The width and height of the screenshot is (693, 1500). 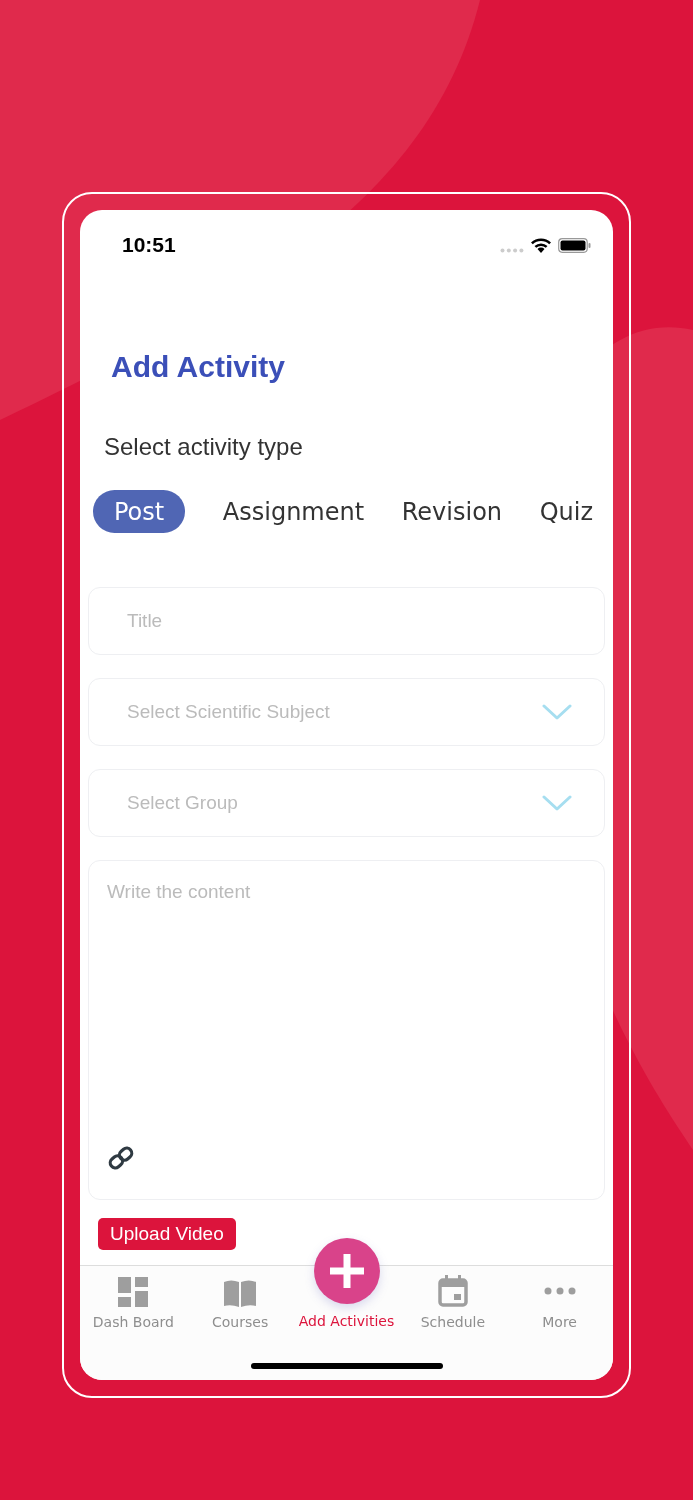 I want to click on more-icon, so click(x=559, y=1291).